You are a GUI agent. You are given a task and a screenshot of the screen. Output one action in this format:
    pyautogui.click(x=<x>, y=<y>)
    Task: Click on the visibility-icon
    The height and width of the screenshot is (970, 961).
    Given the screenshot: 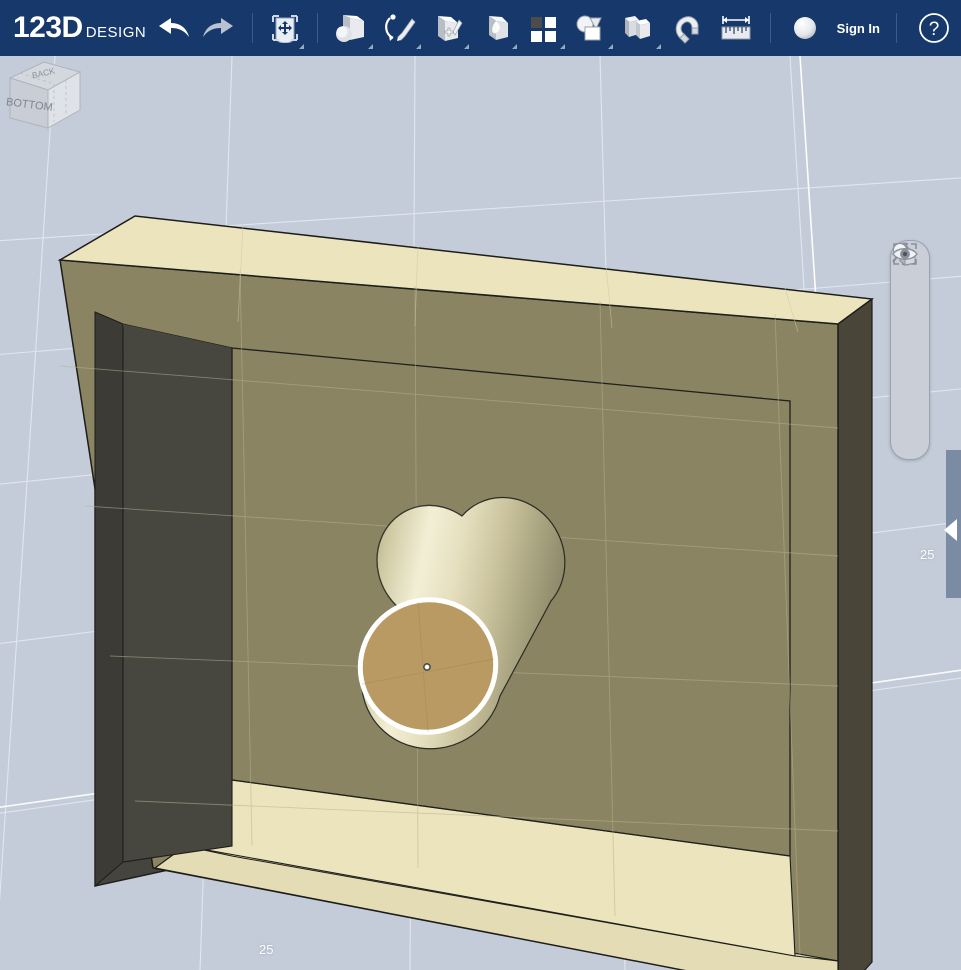 What is the action you would take?
    pyautogui.click(x=905, y=254)
    